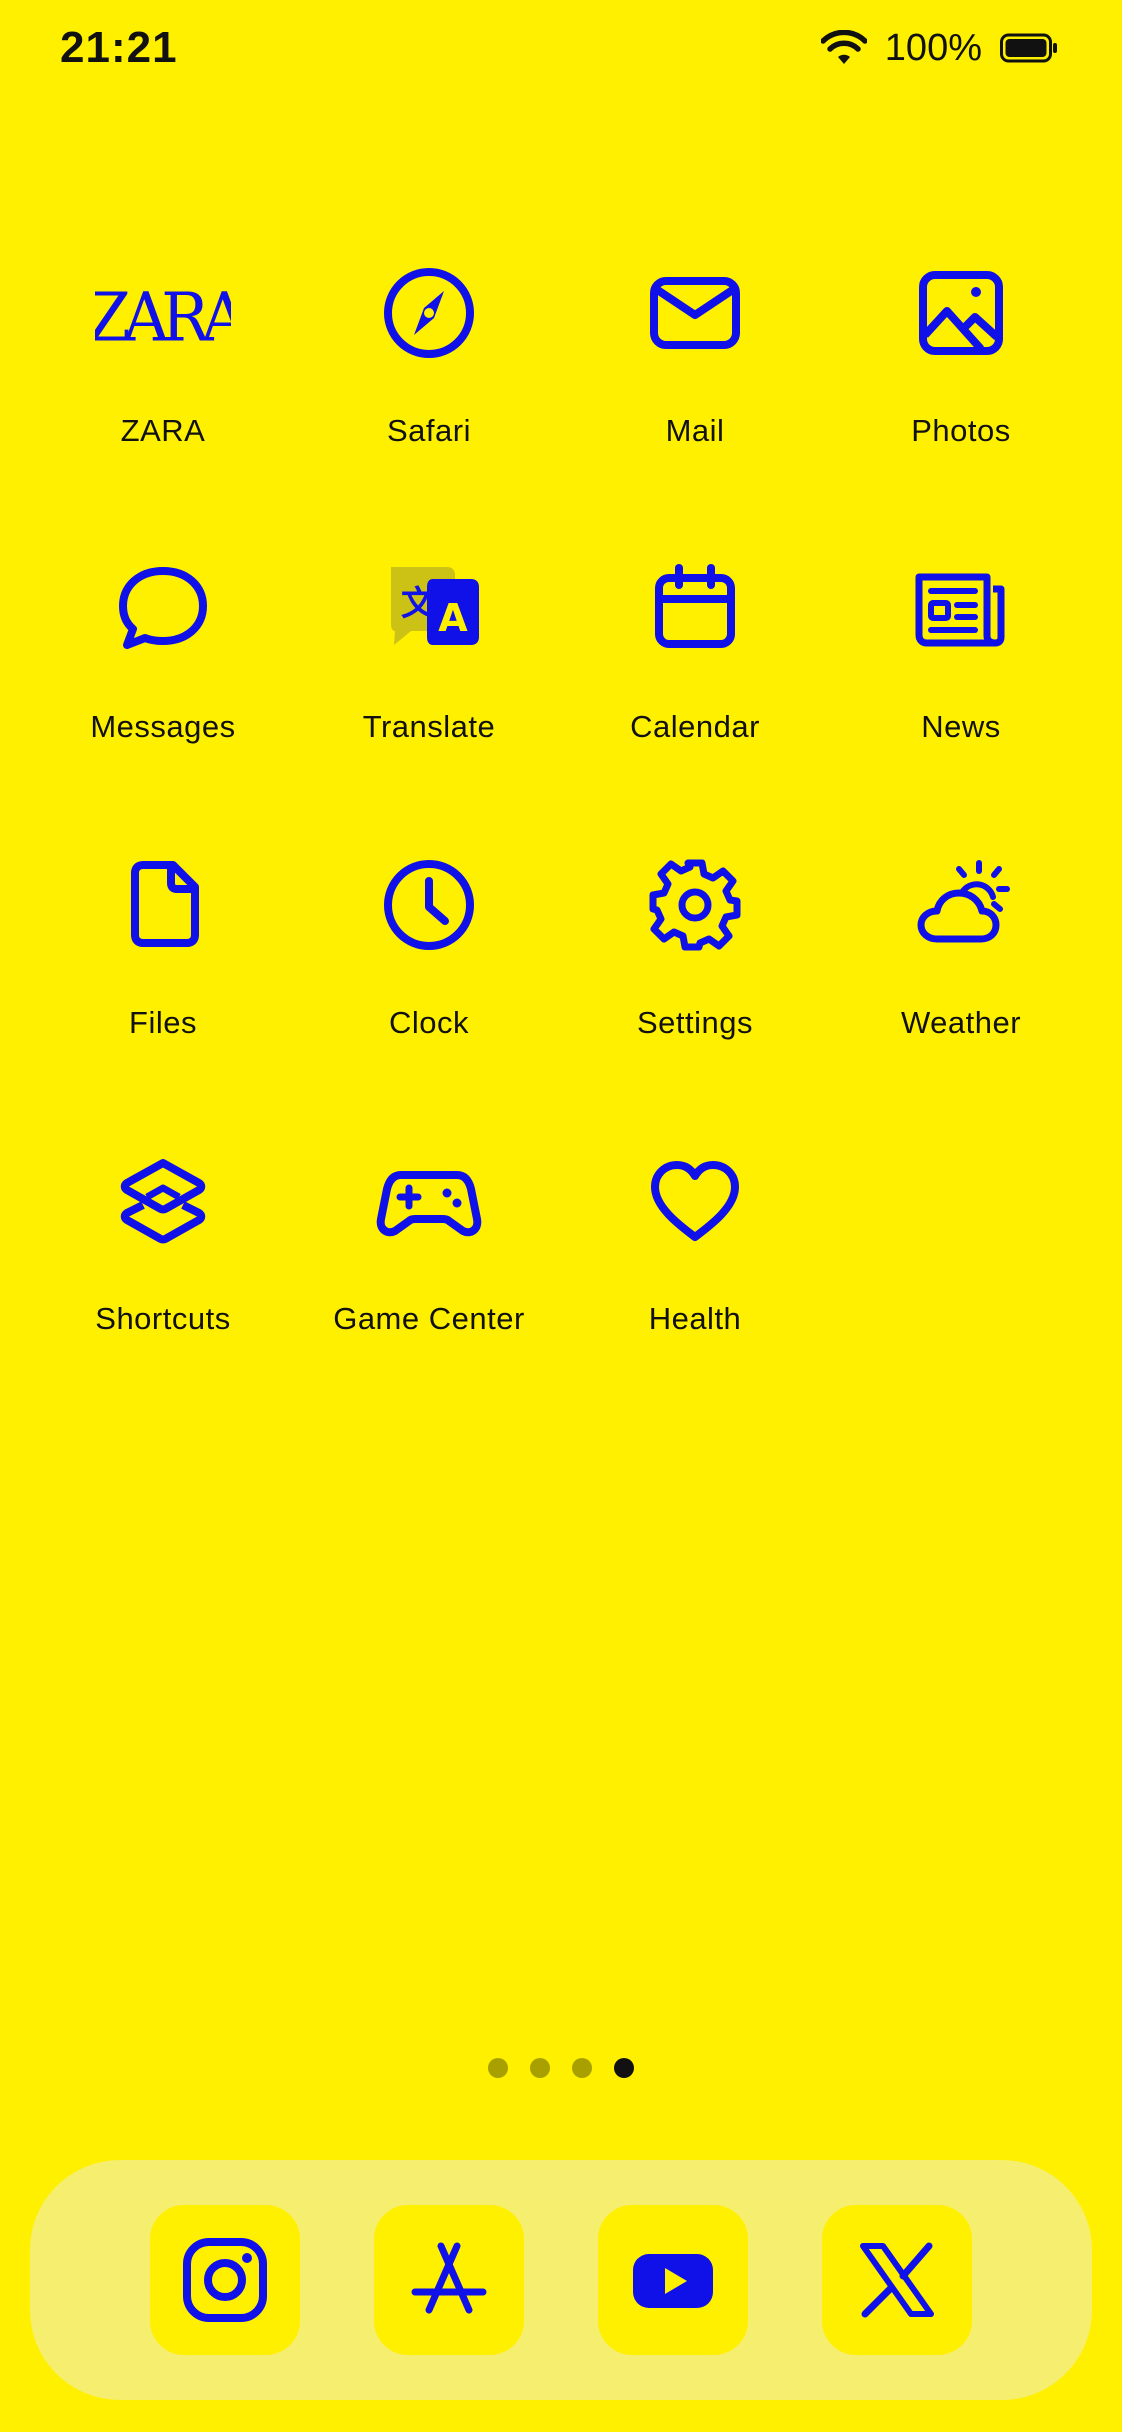 The image size is (1122, 2432). Describe the element at coordinates (695, 1318) in the screenshot. I see `app-label: Health` at that location.